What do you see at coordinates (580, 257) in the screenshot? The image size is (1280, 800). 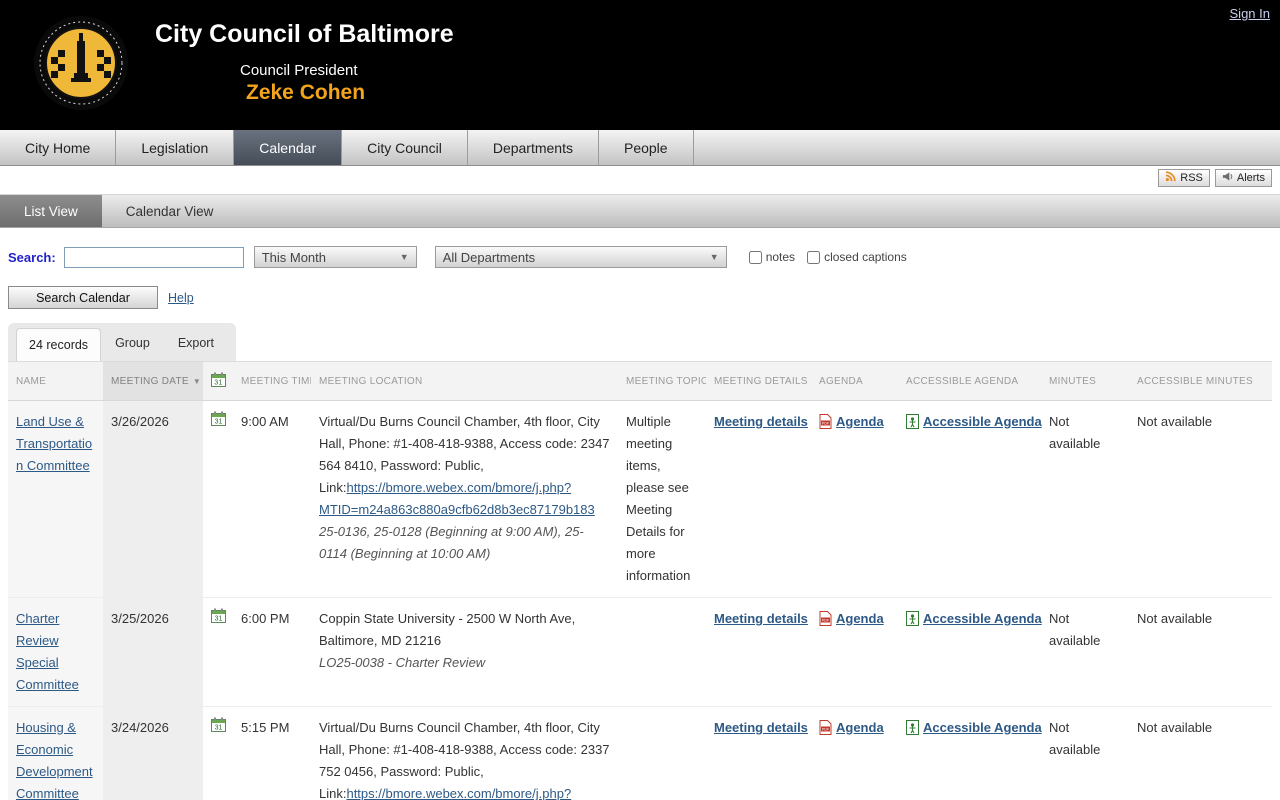 I see `departments-dropdown: All Departments ▼` at bounding box center [580, 257].